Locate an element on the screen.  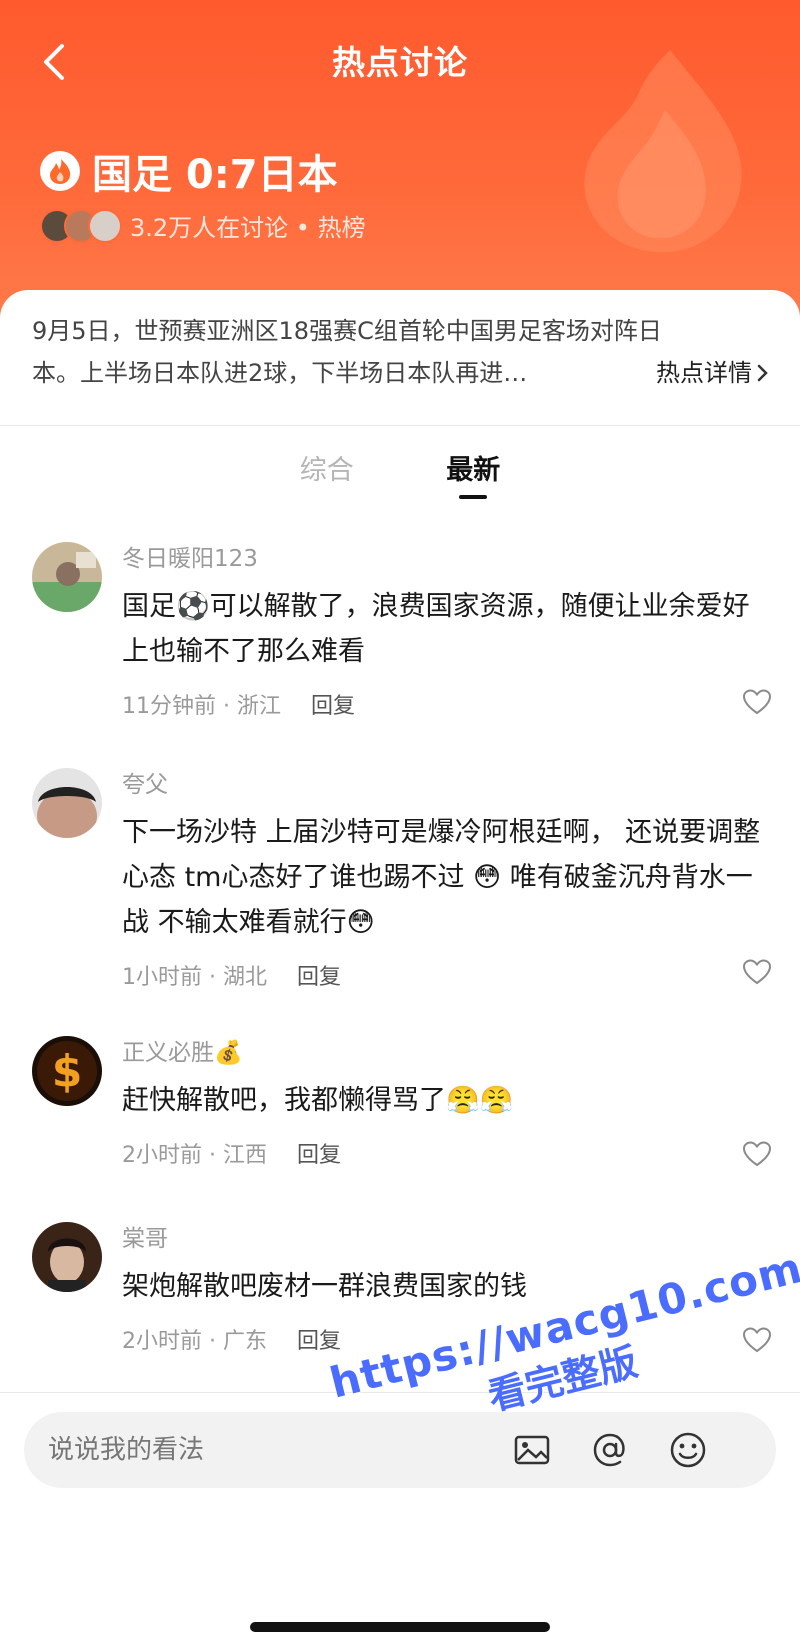
summary-line-1: 9月5日，世预赛亚洲区18强赛C组首轮中国男足客场对阵日 is located at coordinates (347, 331).